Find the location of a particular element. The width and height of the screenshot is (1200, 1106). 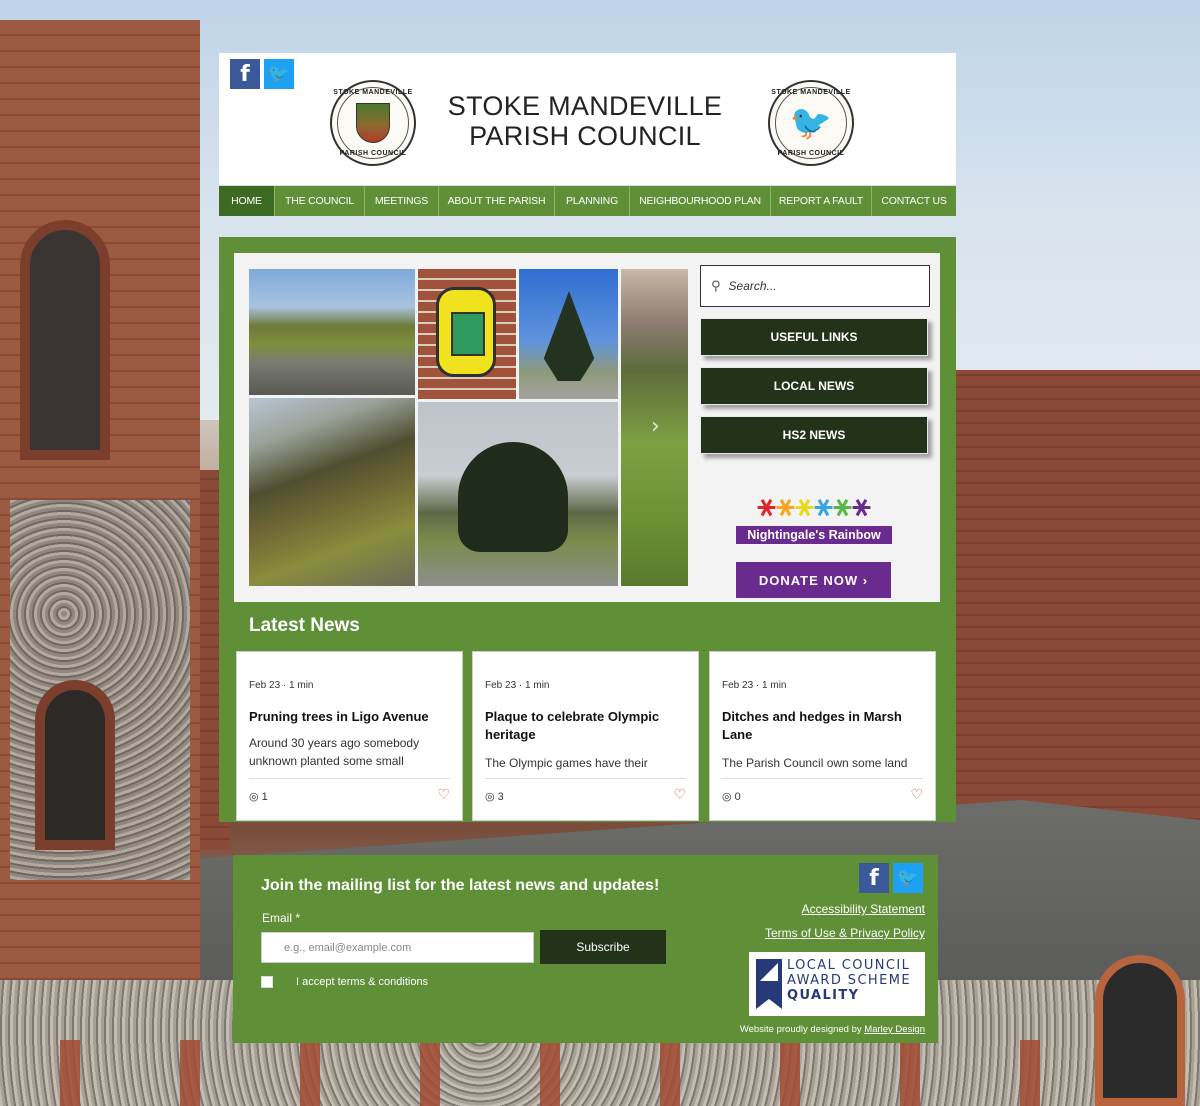

gallery-photo-tree-sky is located at coordinates (568, 334).